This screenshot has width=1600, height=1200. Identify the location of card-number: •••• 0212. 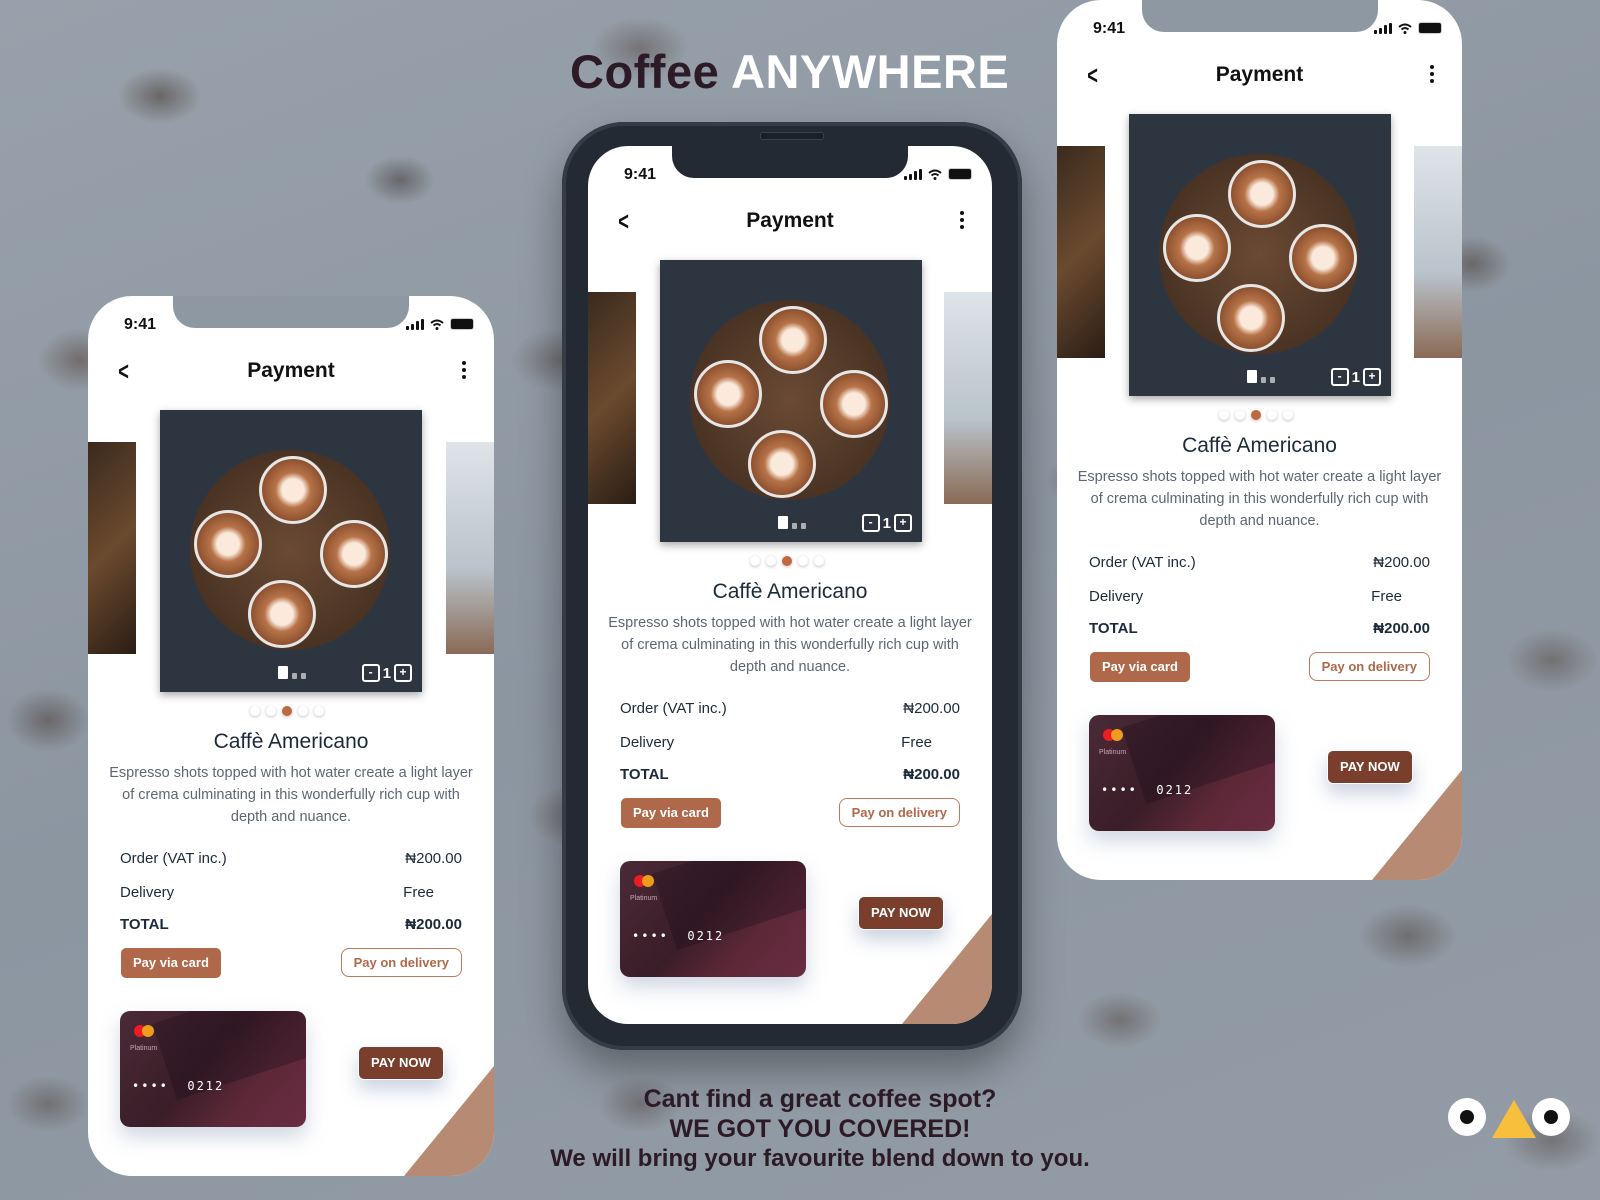
(678, 936).